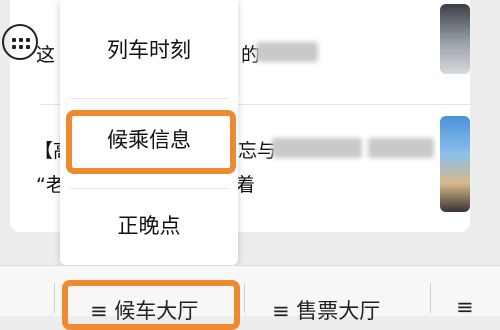 The height and width of the screenshot is (330, 500). I want to click on tab-ticket-hall: ≡ 售票大厅, so click(326, 310).